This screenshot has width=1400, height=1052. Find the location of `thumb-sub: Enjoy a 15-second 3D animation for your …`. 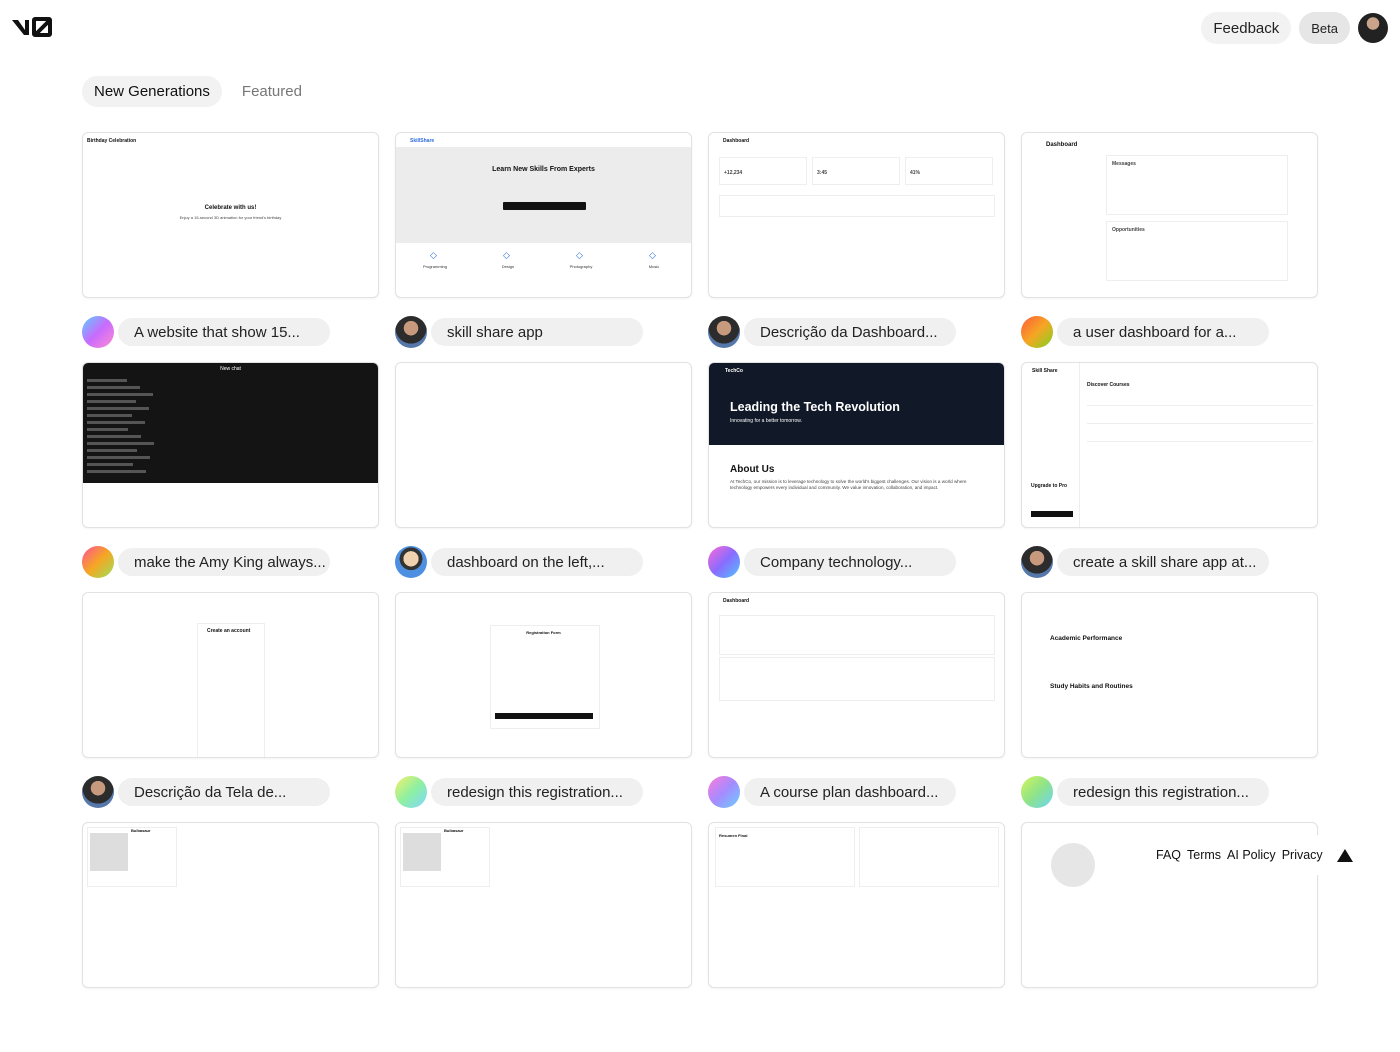

thumb-sub: Enjoy a 15-second 3D animation for your … is located at coordinates (230, 217).